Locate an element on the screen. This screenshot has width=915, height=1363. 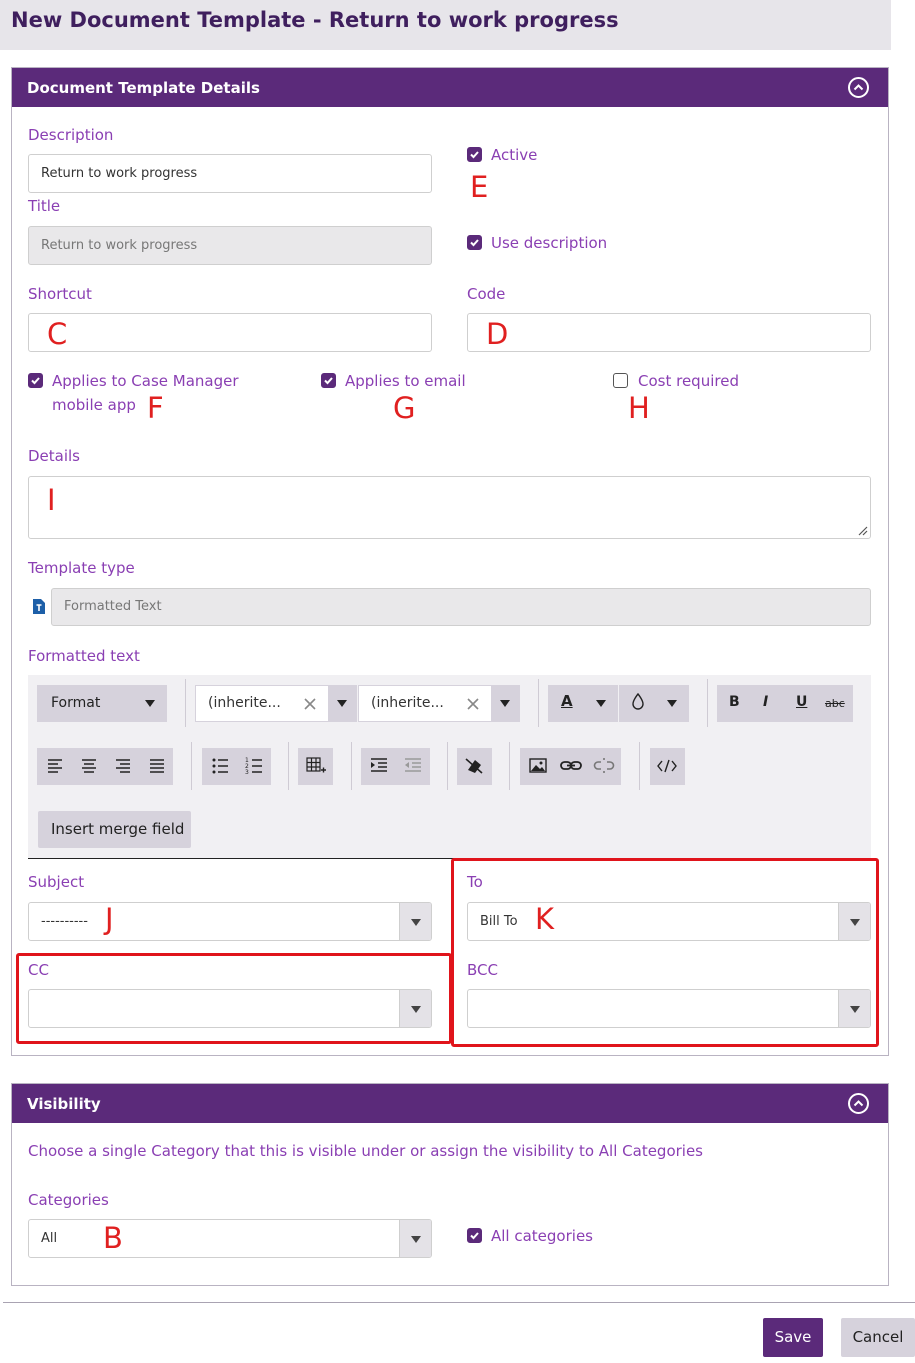
text-style-group: B I U abc is located at coordinates (785, 703).